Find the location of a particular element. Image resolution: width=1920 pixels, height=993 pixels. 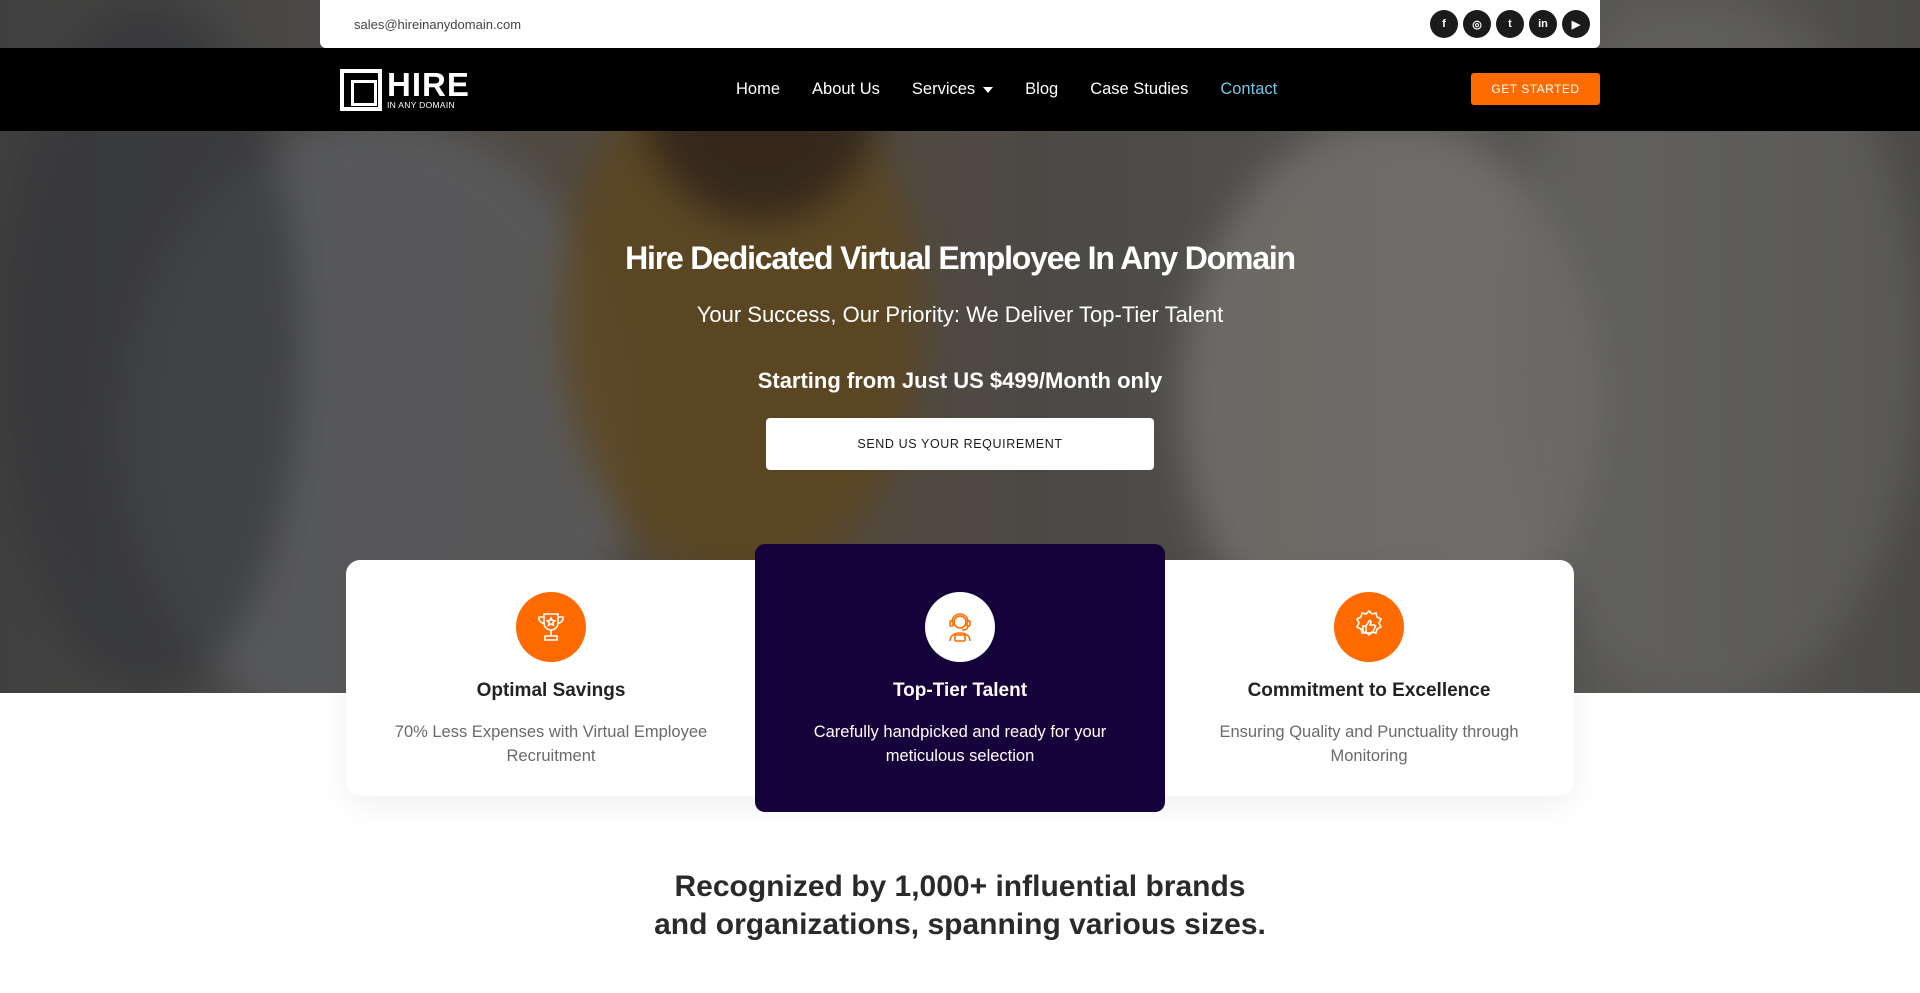

nav-services: Services is located at coordinates (952, 89).